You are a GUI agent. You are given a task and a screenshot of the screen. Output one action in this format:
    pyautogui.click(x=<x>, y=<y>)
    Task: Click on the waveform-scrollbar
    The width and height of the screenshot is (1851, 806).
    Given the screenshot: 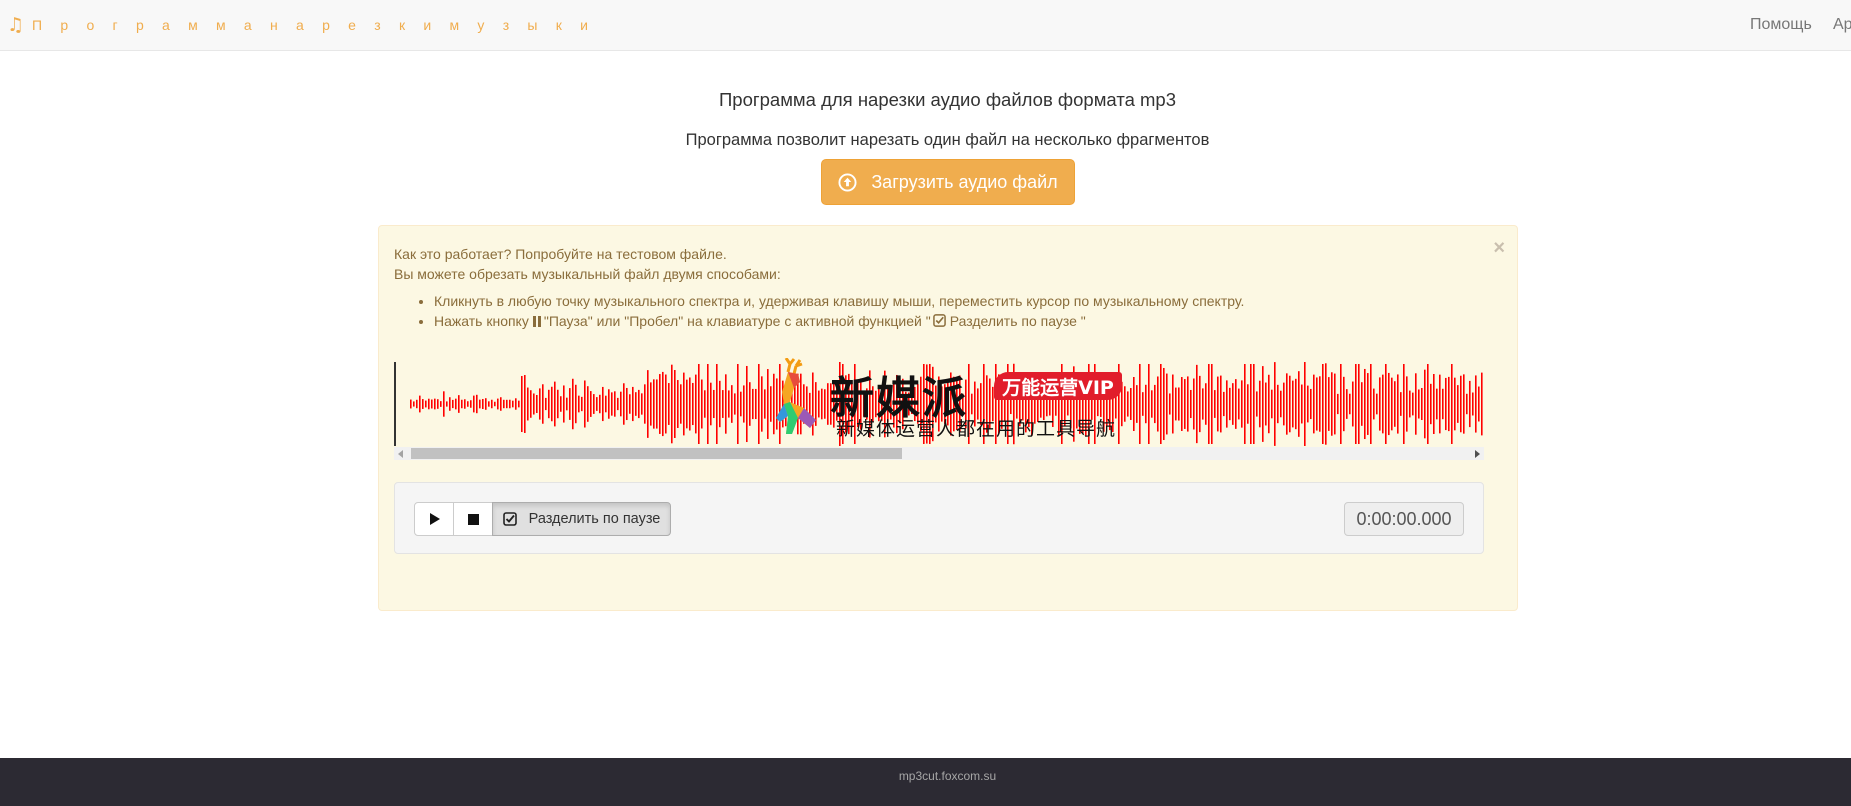 What is the action you would take?
    pyautogui.click(x=939, y=453)
    